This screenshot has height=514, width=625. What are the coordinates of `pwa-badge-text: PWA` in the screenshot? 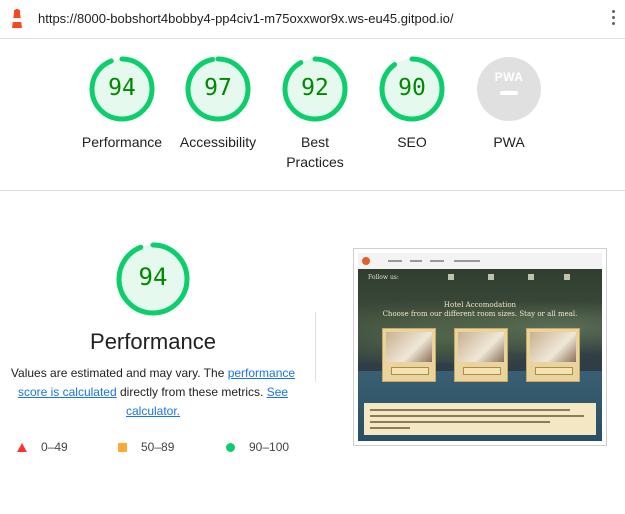 It's located at (509, 77).